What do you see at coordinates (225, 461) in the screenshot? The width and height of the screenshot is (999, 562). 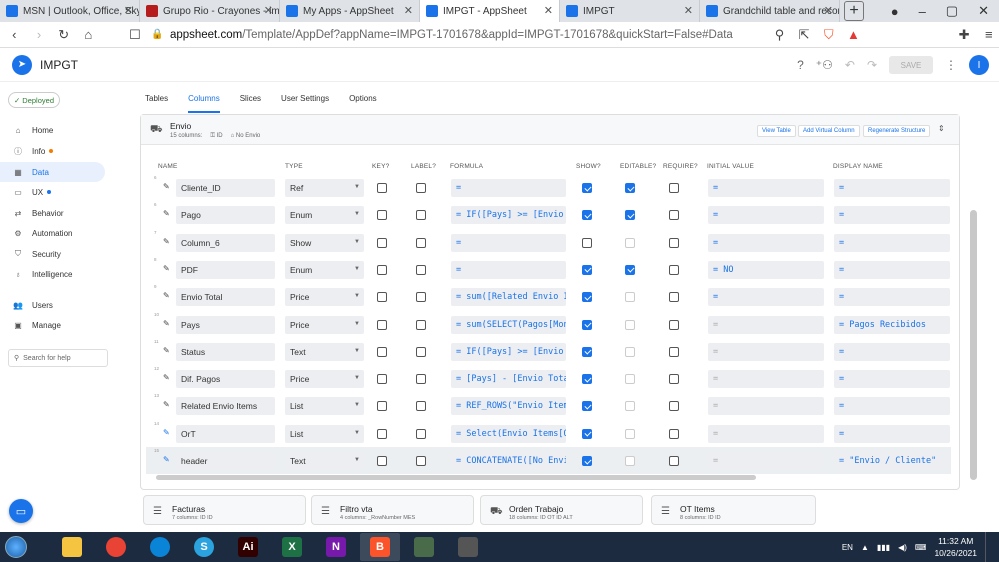 I see `column-name-field: header` at bounding box center [225, 461].